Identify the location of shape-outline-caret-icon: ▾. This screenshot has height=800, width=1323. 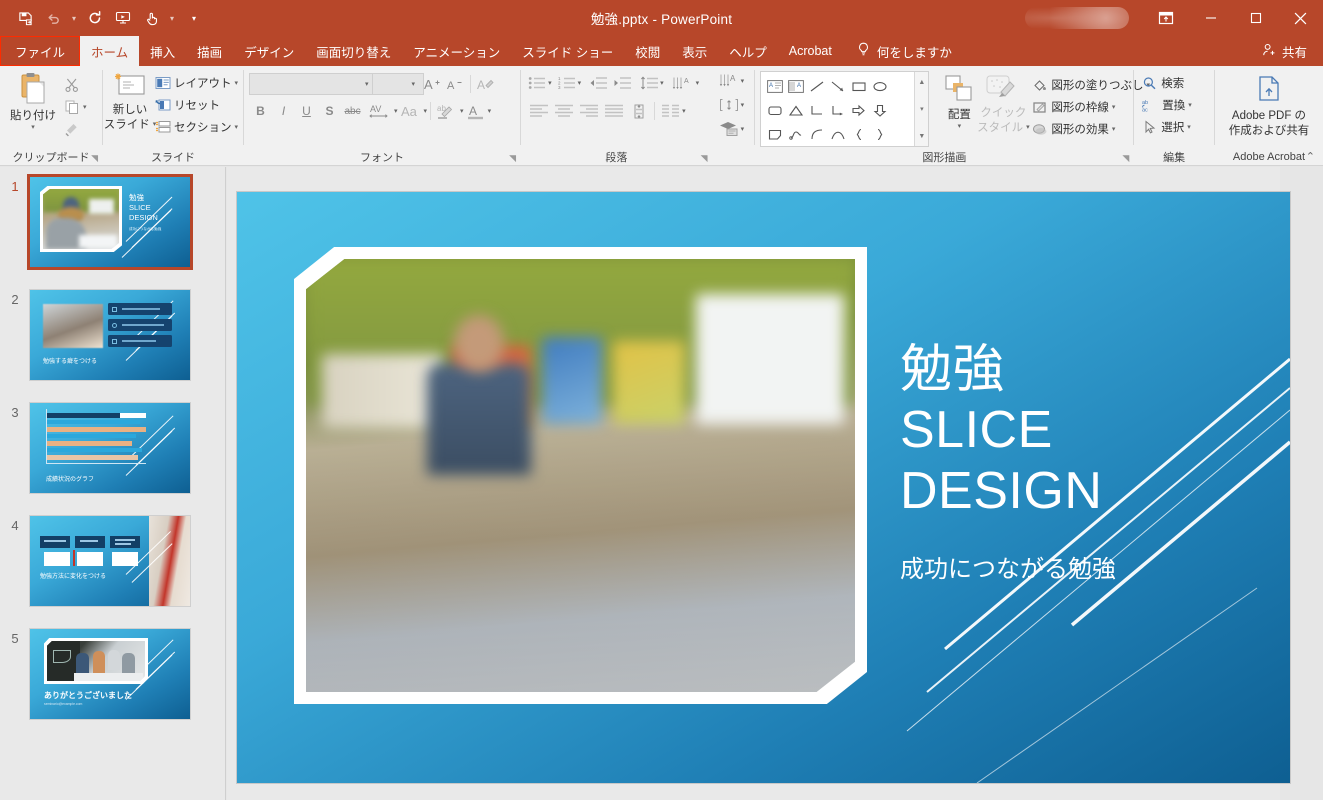
(1114, 107).